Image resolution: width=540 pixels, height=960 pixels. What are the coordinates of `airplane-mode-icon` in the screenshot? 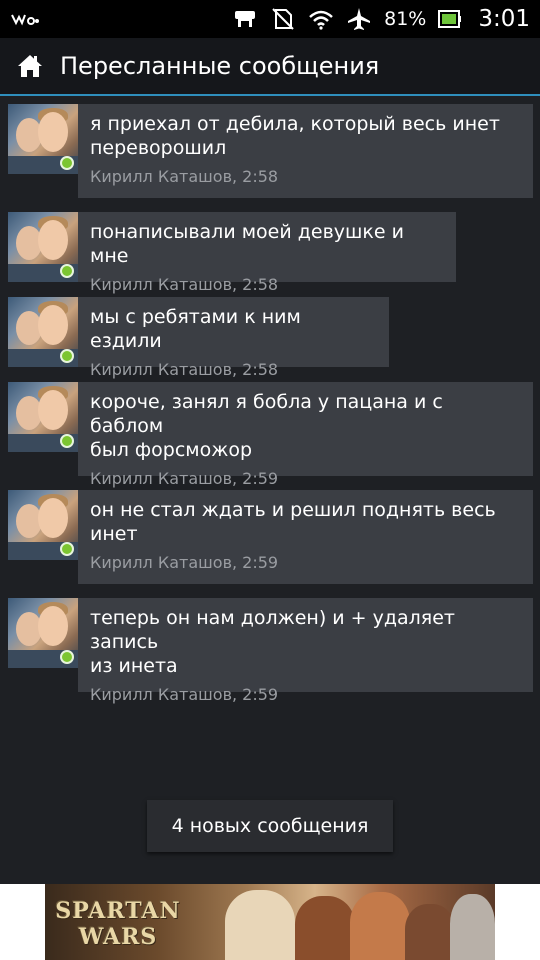 It's located at (359, 19).